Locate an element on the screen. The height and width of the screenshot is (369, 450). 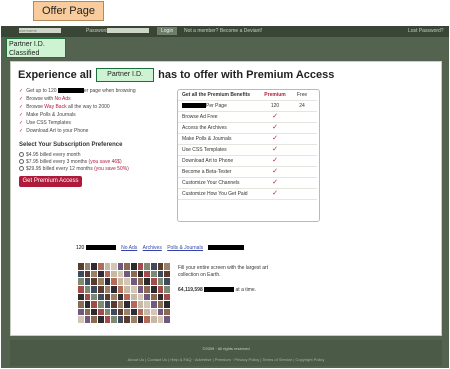
login-button: Login is located at coordinates (167, 31).